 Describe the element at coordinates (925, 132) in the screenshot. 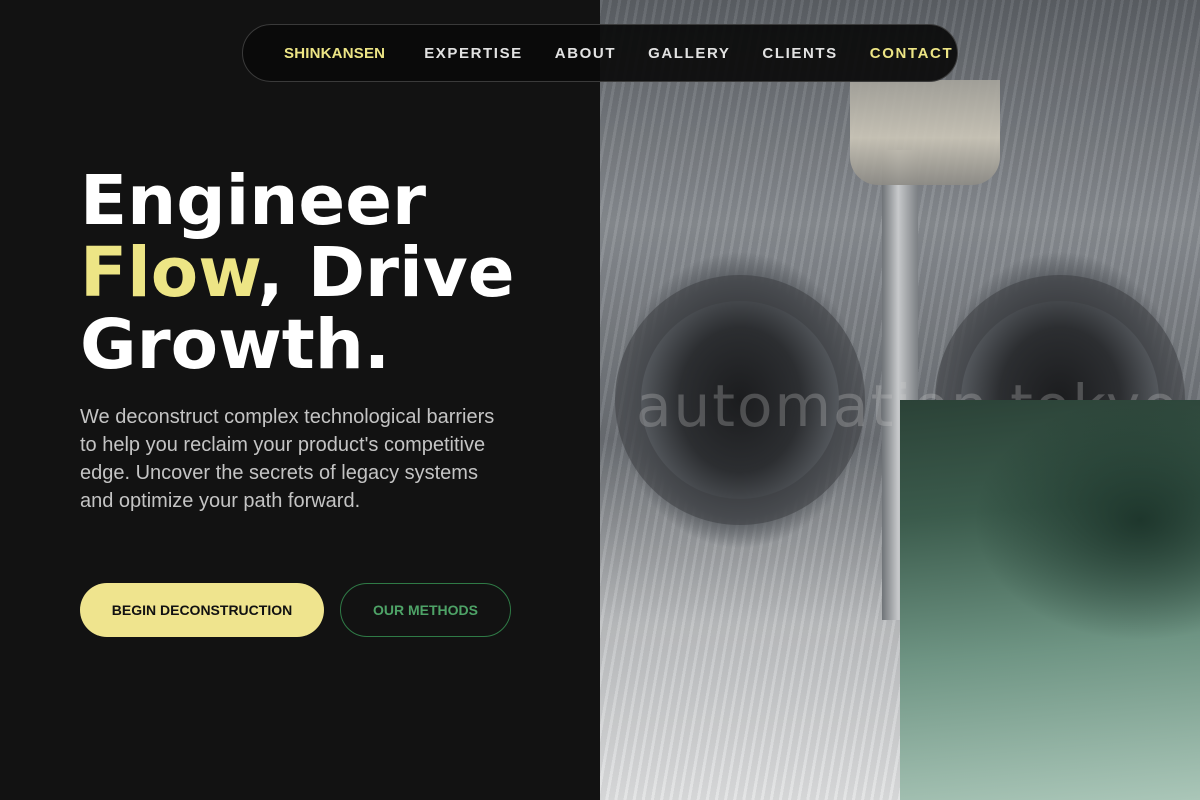

I see `engine-bracket` at that location.